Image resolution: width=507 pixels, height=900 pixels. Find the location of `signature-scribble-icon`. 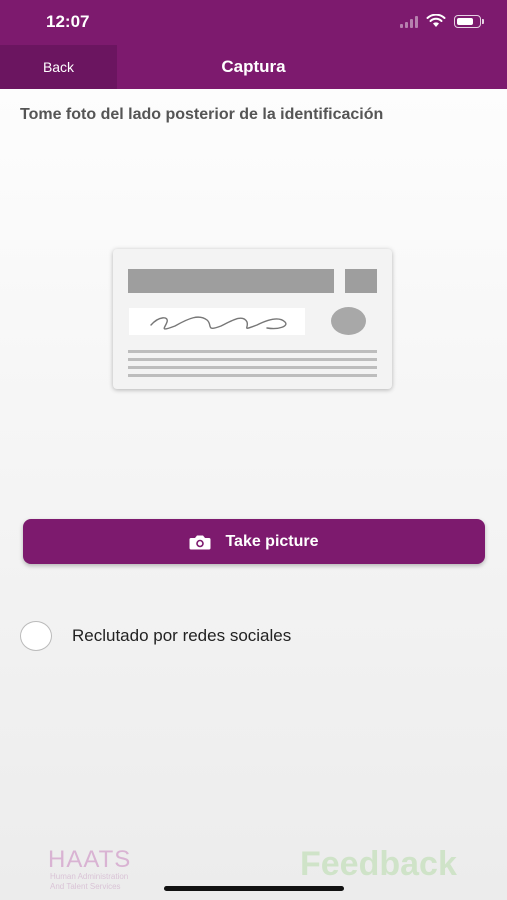

signature-scribble-icon is located at coordinates (218, 323).